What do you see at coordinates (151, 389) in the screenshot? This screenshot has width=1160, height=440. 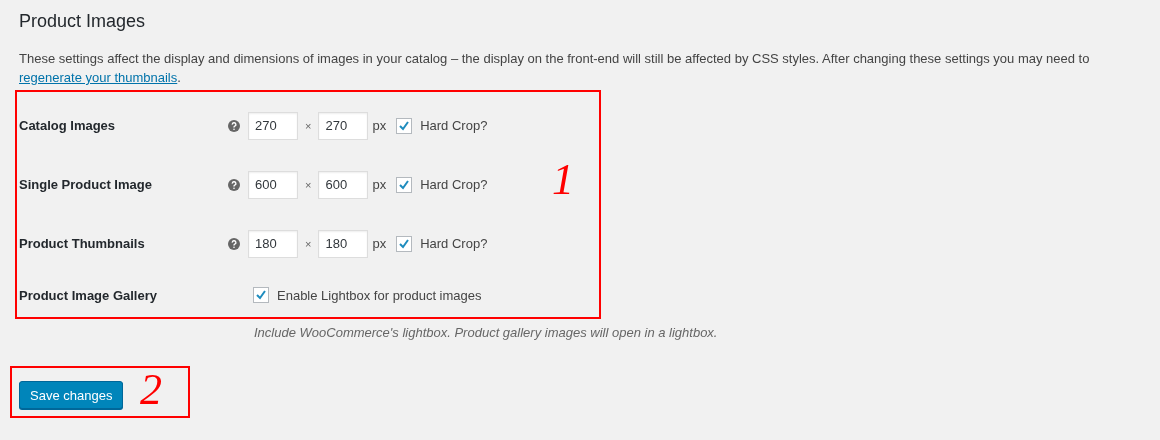 I see `annotation-number: 2` at bounding box center [151, 389].